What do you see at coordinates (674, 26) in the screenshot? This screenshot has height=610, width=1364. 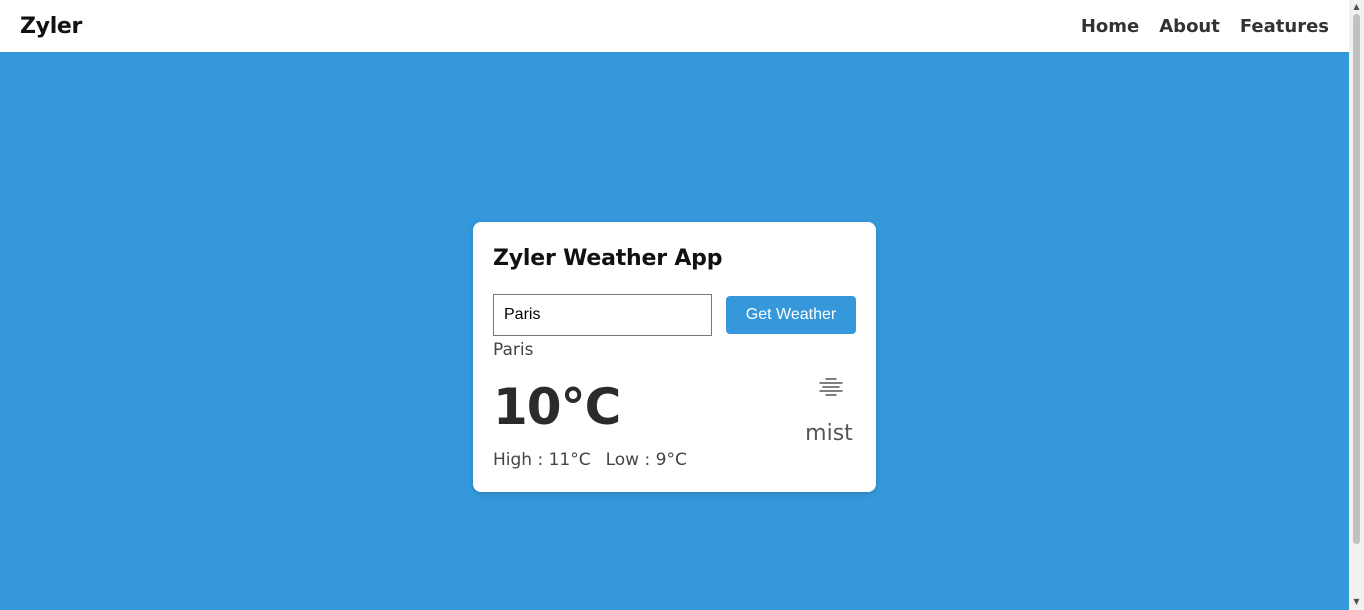 I see `navbar: Zyler Home About Features` at bounding box center [674, 26].